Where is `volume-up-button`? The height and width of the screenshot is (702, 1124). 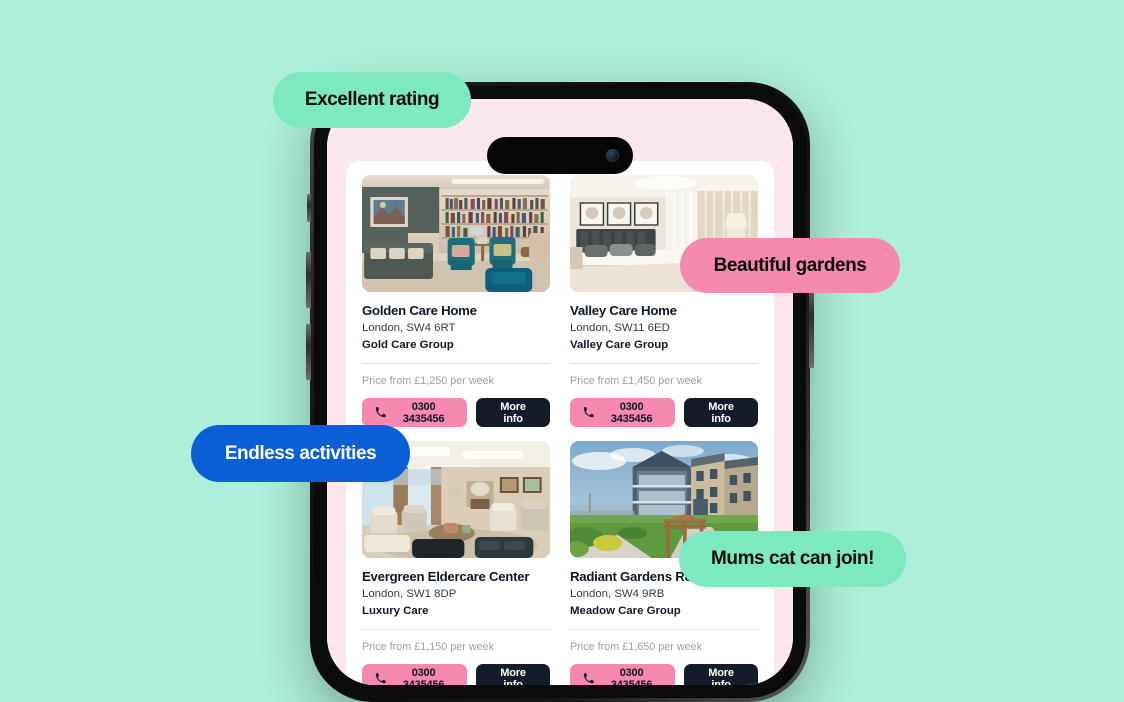
volume-up-button is located at coordinates (308, 280).